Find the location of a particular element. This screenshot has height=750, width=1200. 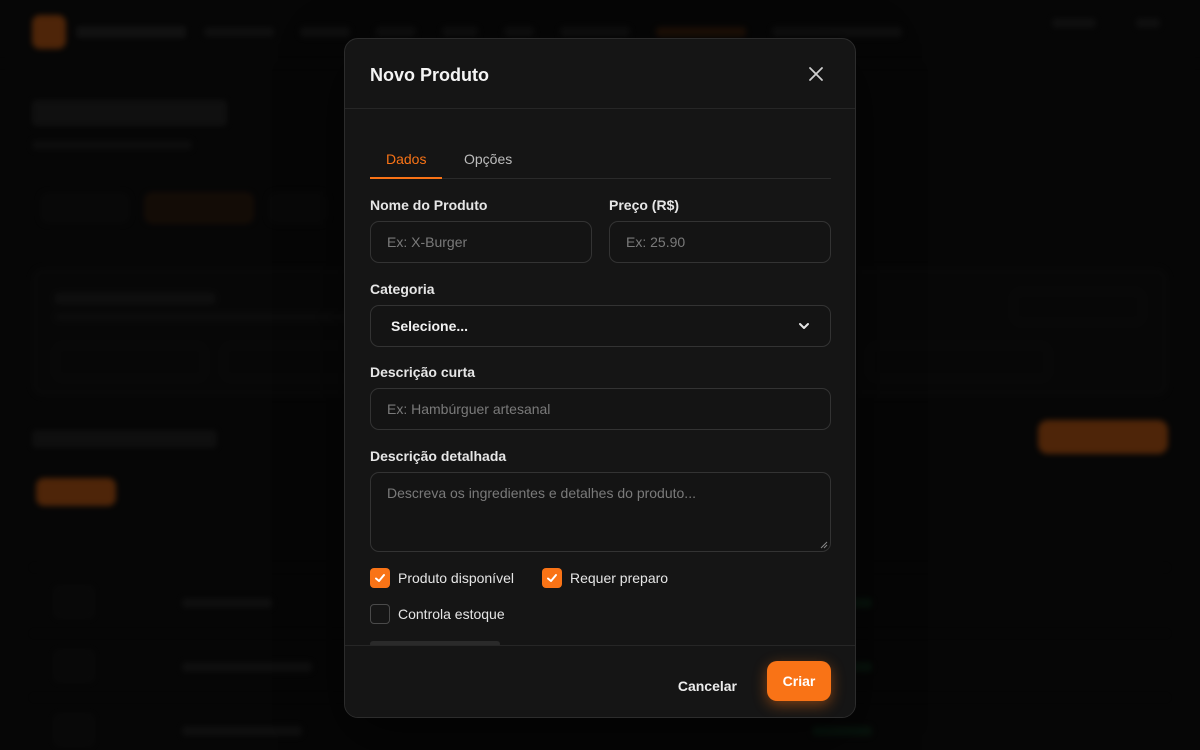

stock-control-checkbox-label: Controla estoque is located at coordinates (451, 614).